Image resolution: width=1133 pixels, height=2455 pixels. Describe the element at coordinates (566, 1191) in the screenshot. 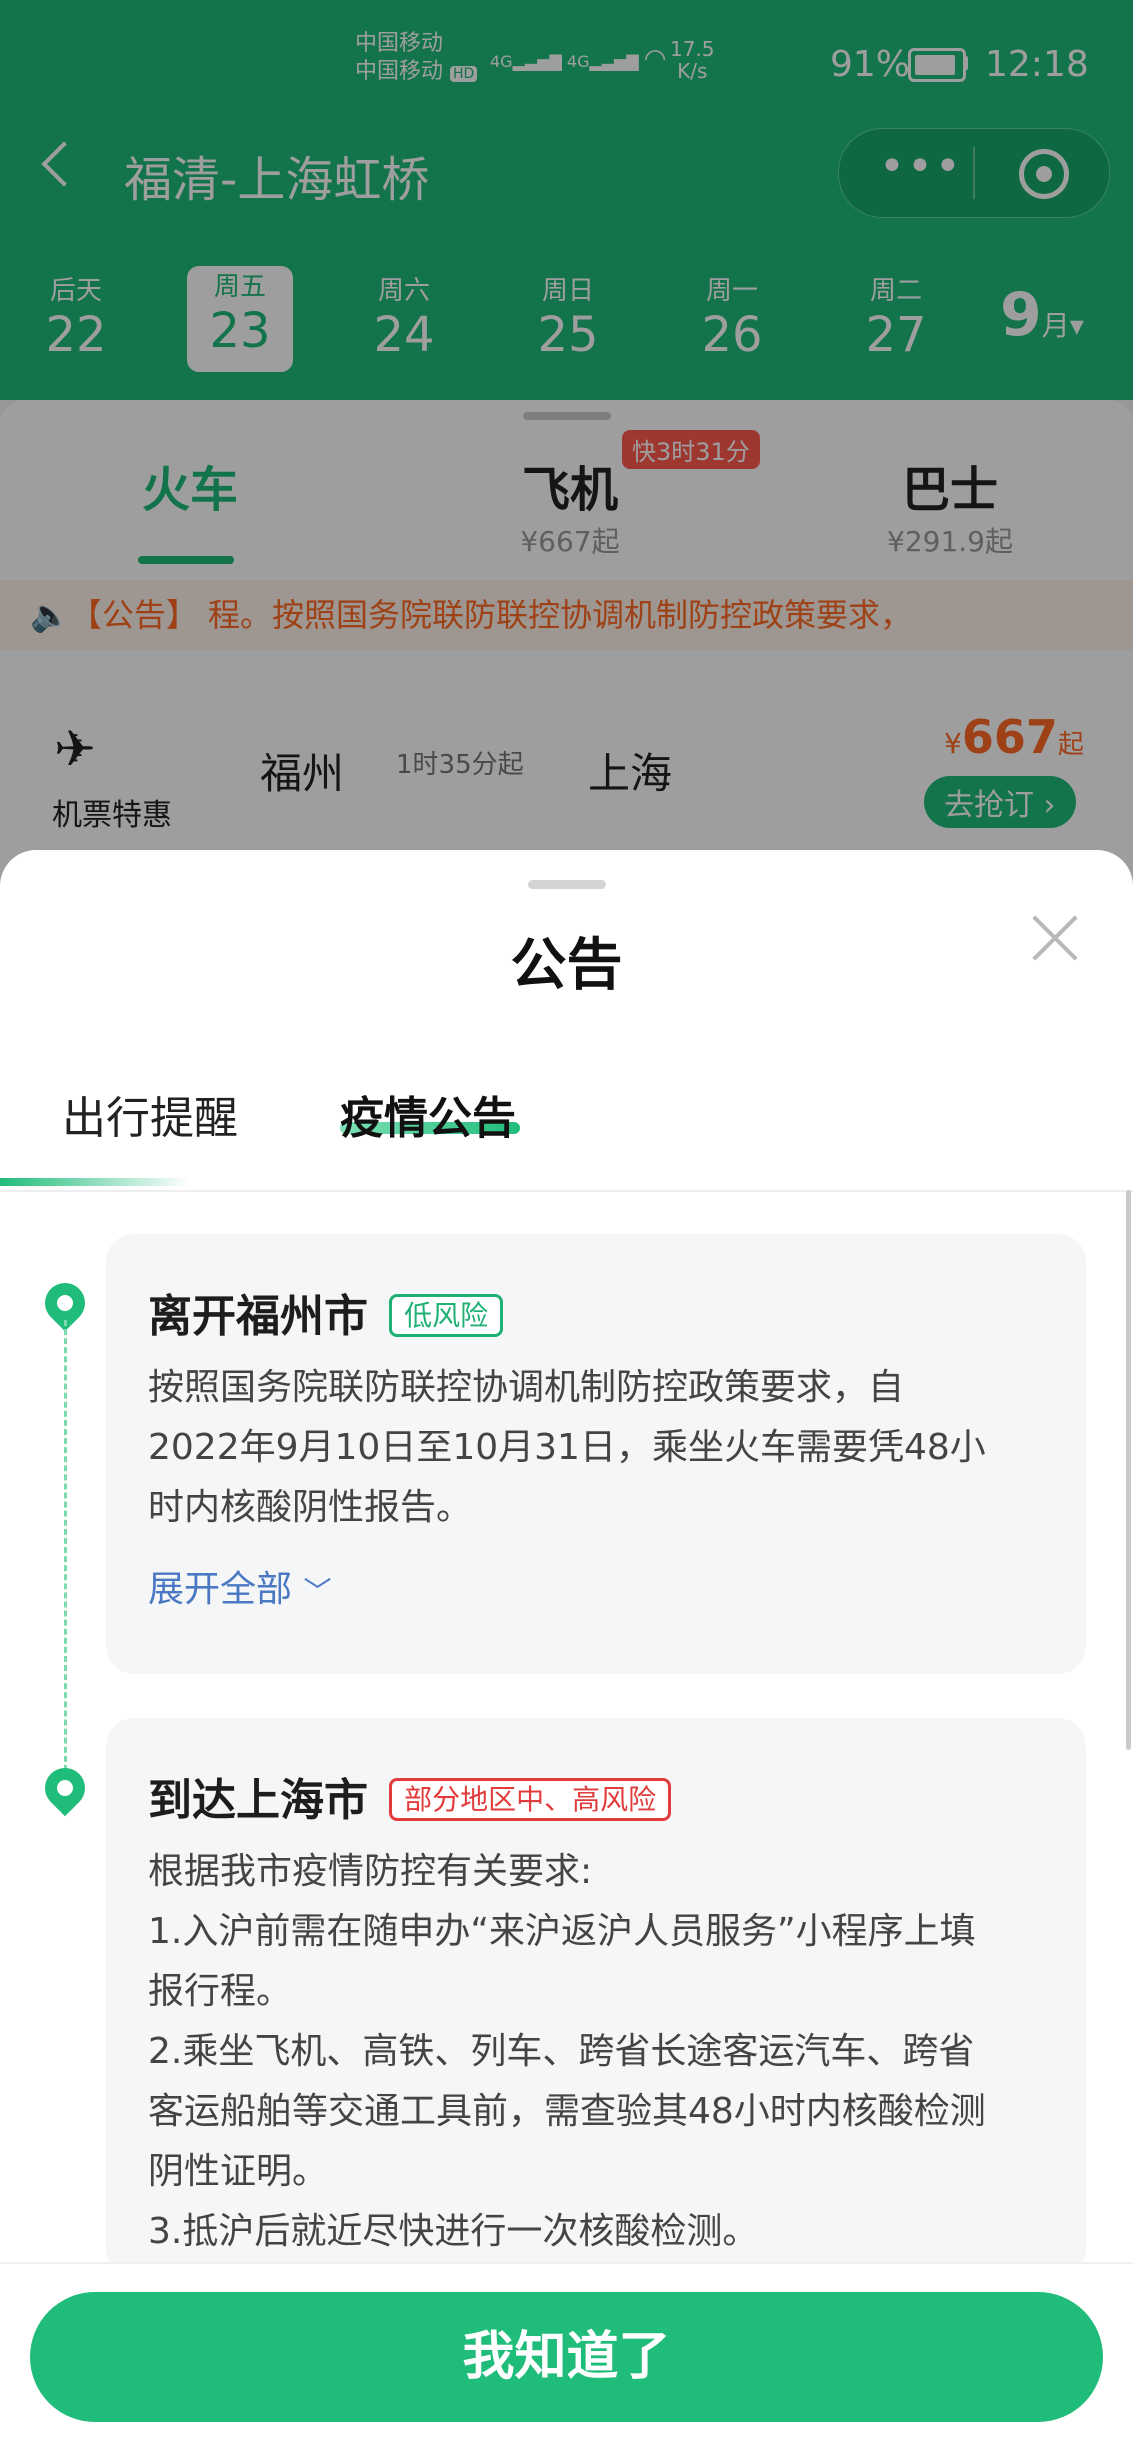

I see `tab-divider` at that location.